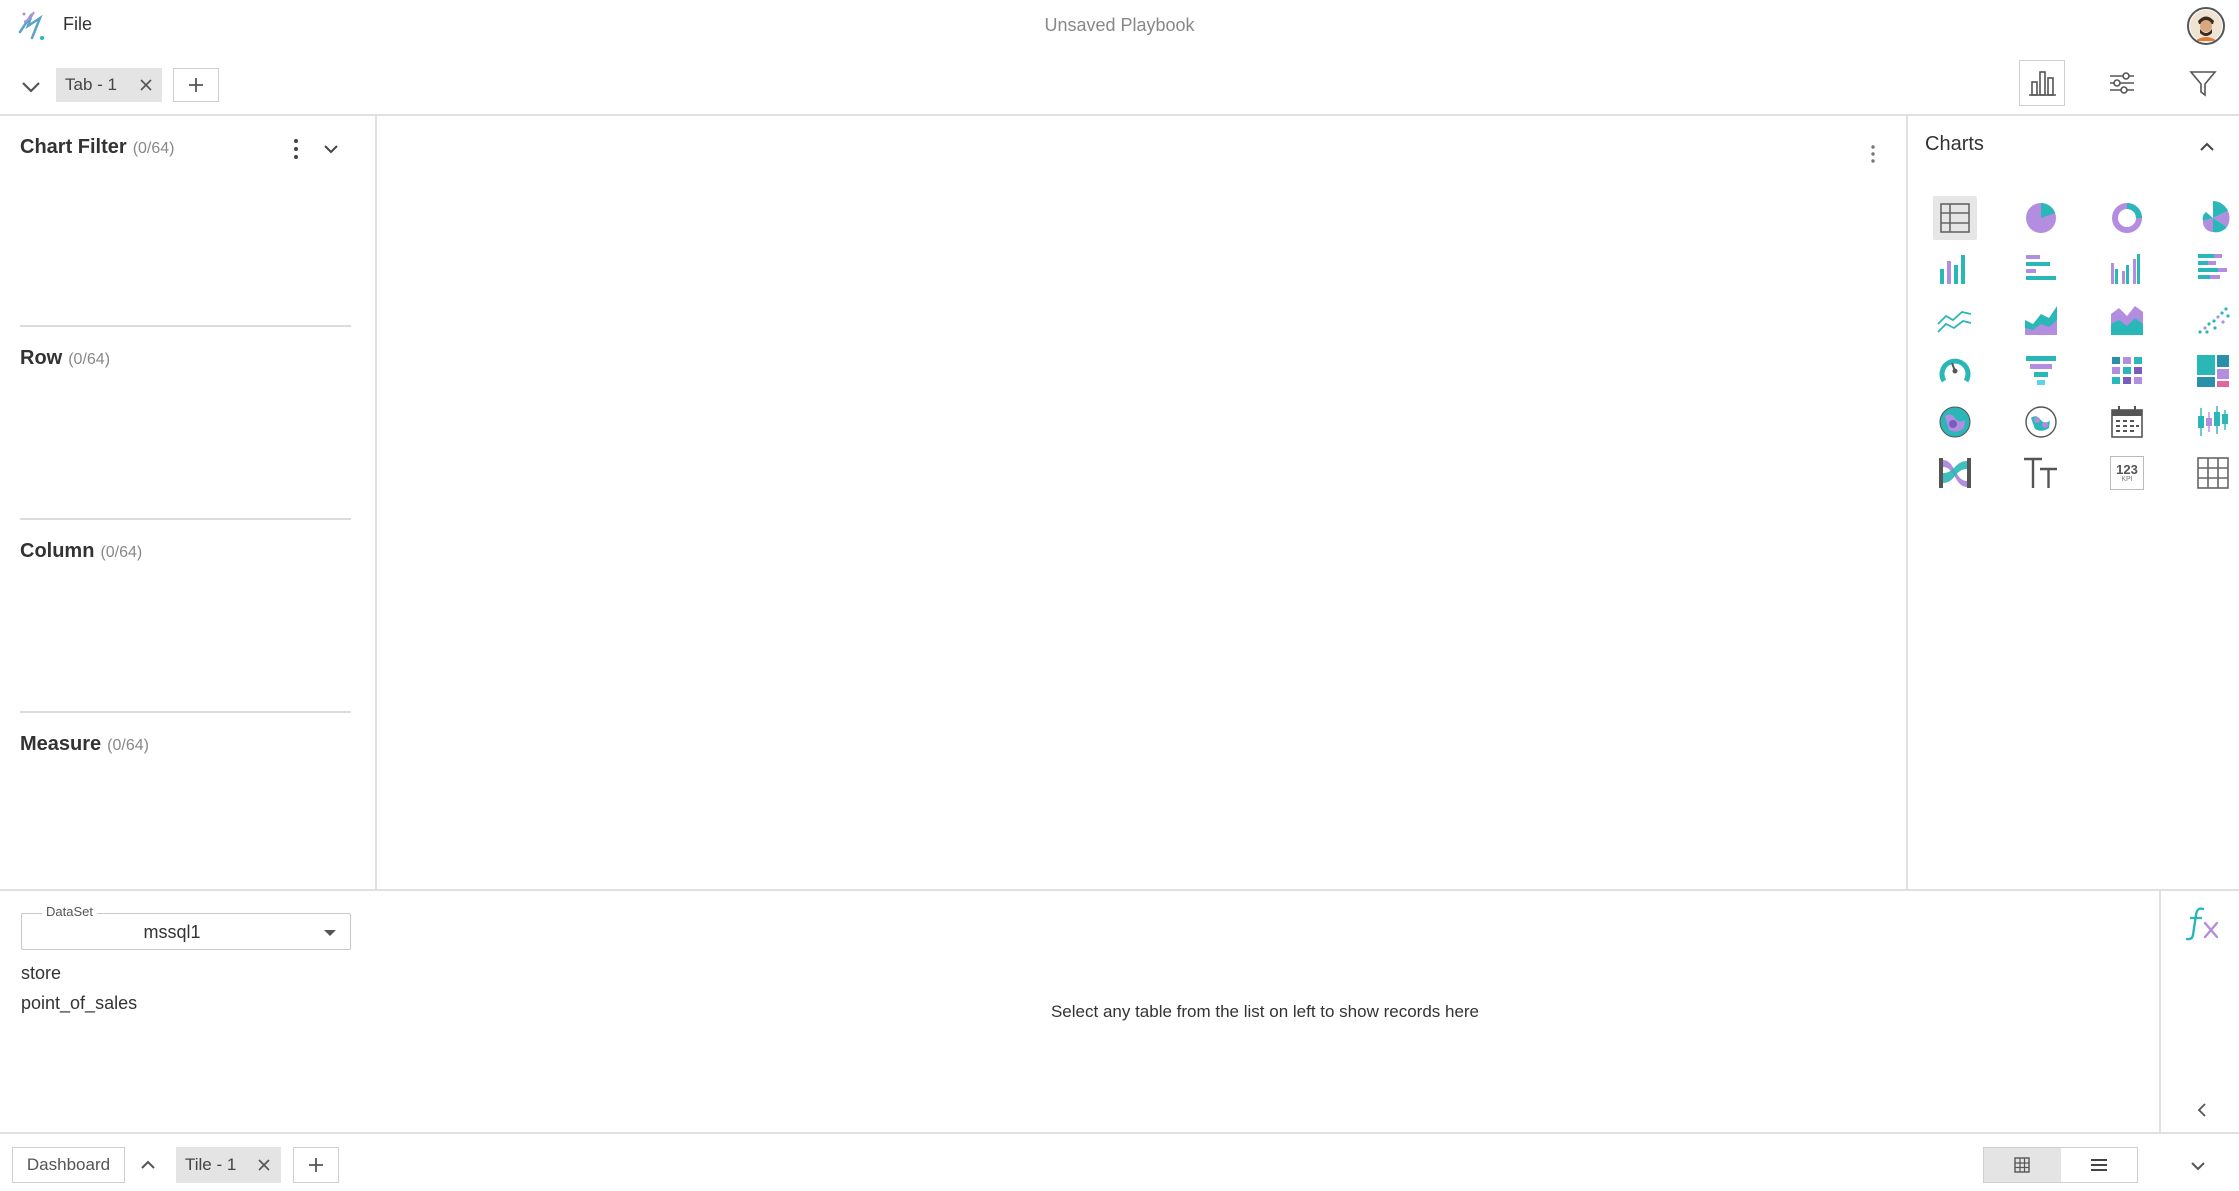 This screenshot has height=1191, width=2239. I want to click on chart-type-donut, so click(2127, 218).